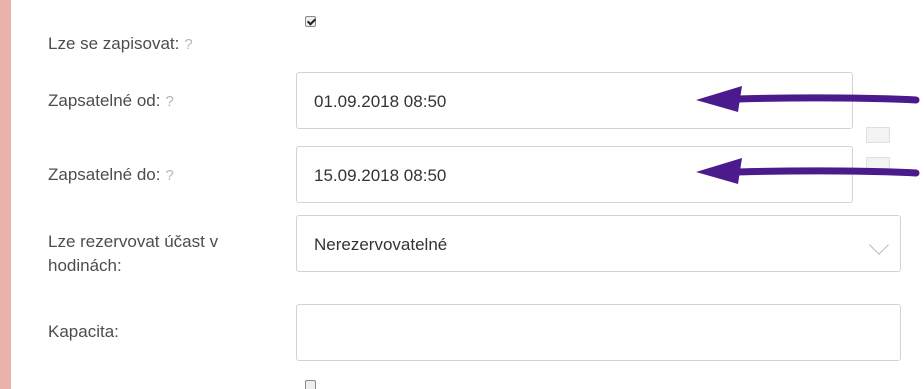 The height and width of the screenshot is (389, 924). I want to click on capacity-label-text: Kapacita:, so click(83, 331).